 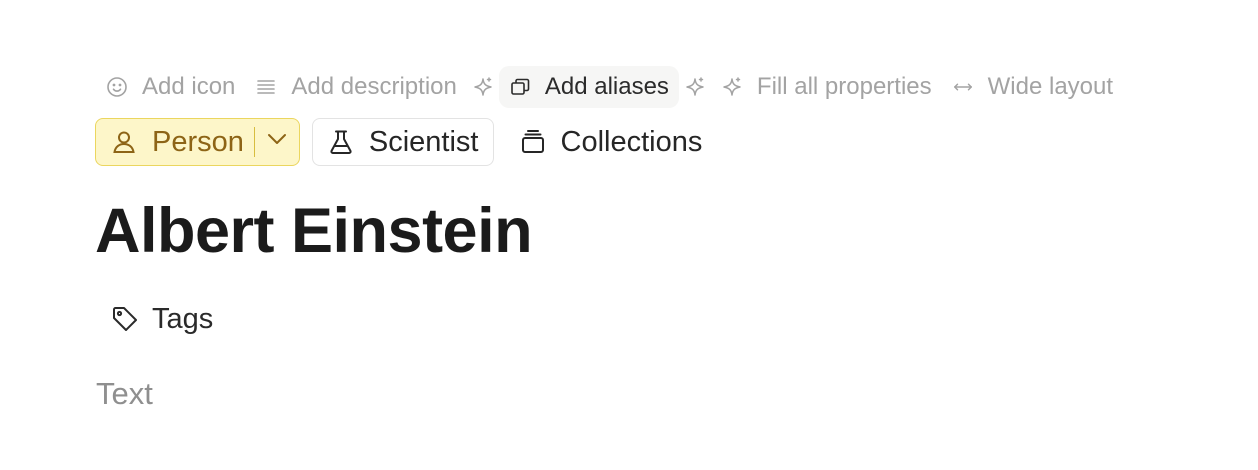 What do you see at coordinates (520, 87) in the screenshot?
I see `windows-icon` at bounding box center [520, 87].